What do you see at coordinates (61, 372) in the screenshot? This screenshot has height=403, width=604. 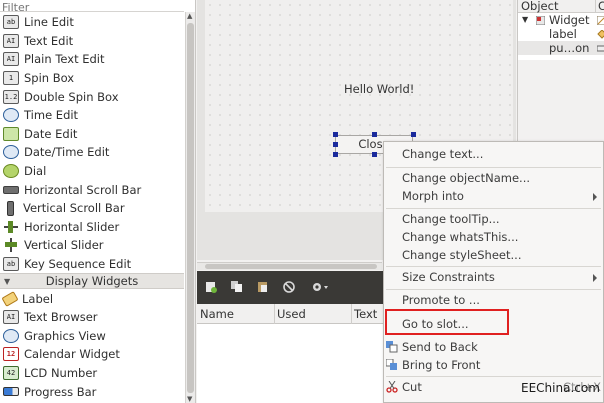 I see `widget-item-label-text: LCD Number` at bounding box center [61, 372].